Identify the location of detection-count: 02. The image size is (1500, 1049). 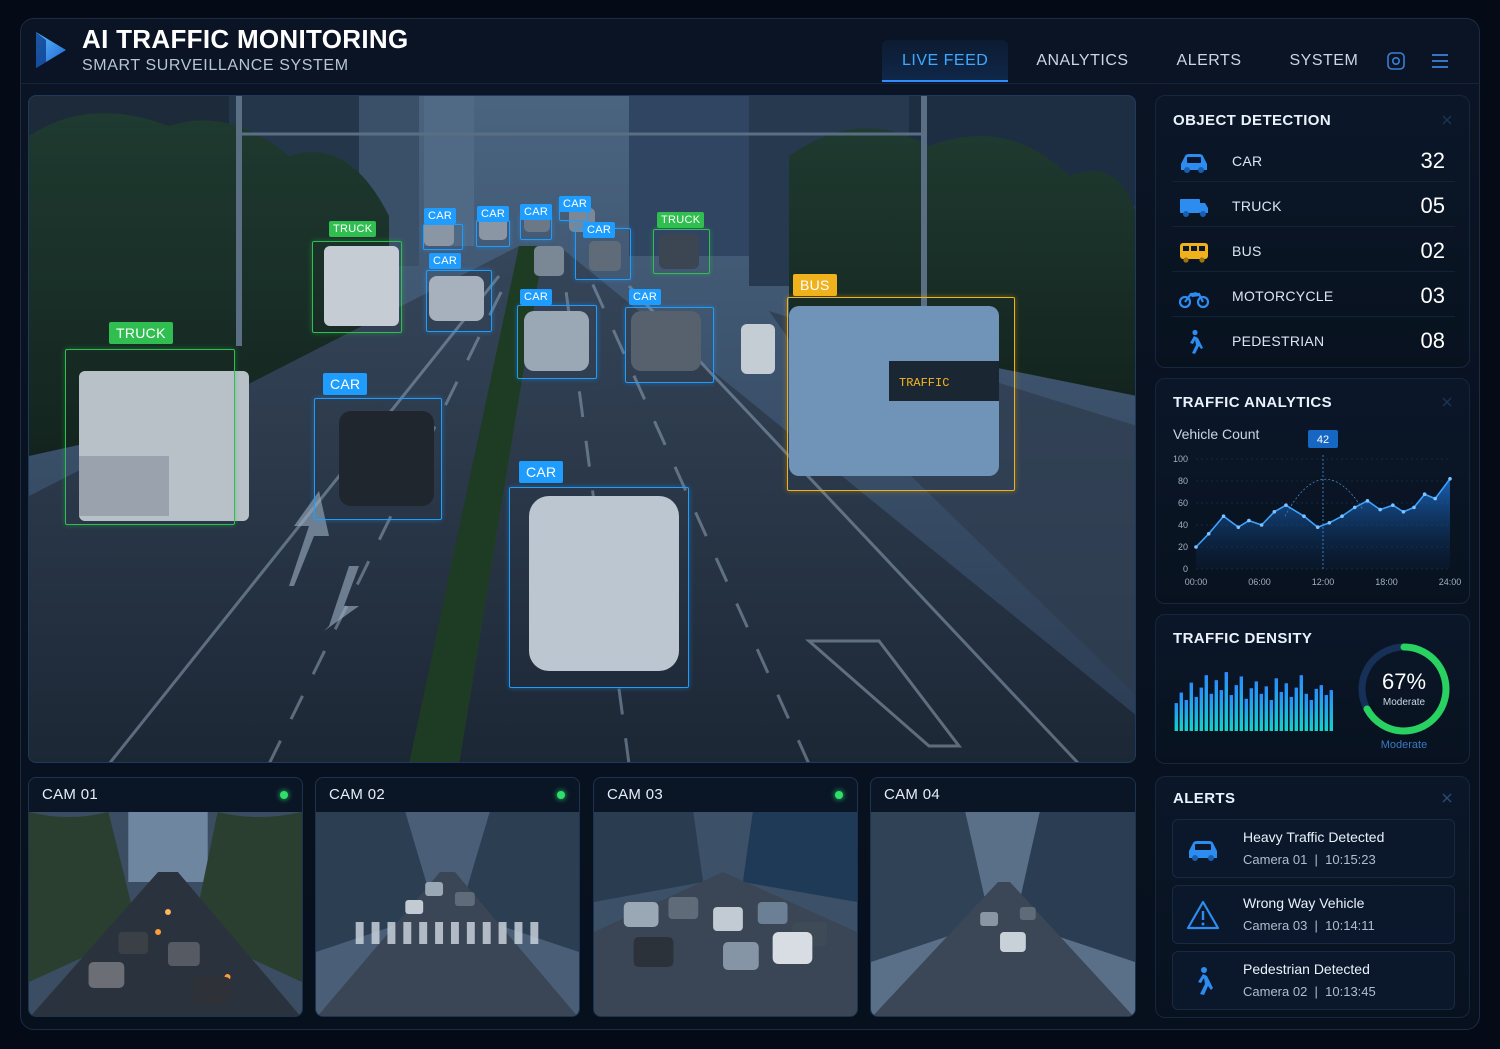
(1432, 250).